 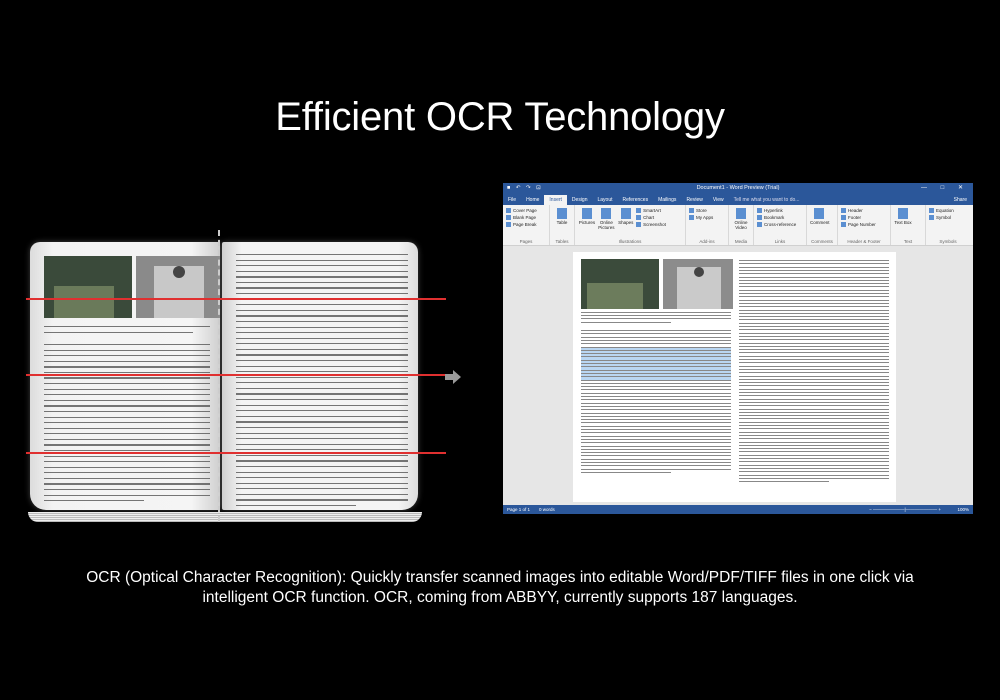 I want to click on headline: Efficient OCR Technology, so click(x=500, y=117).